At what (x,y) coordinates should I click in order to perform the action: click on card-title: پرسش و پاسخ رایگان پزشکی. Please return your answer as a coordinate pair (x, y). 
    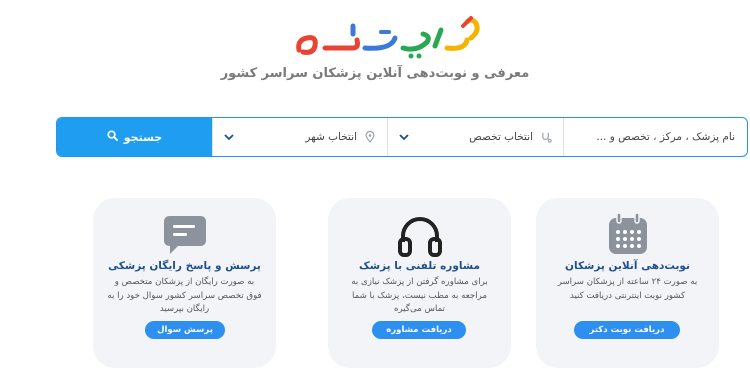
    Looking at the image, I should click on (184, 266).